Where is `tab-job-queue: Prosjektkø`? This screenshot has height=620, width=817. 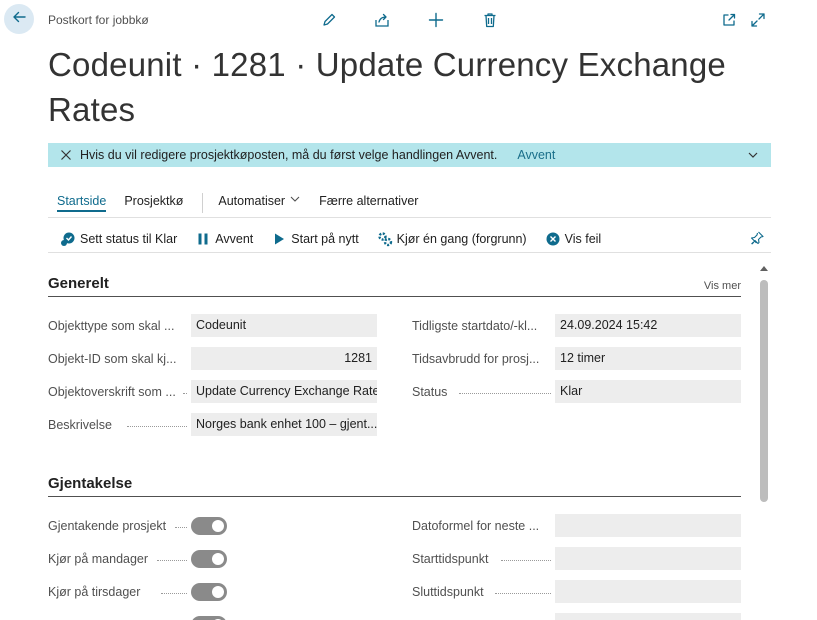 tab-job-queue: Prosjektkø is located at coordinates (153, 203).